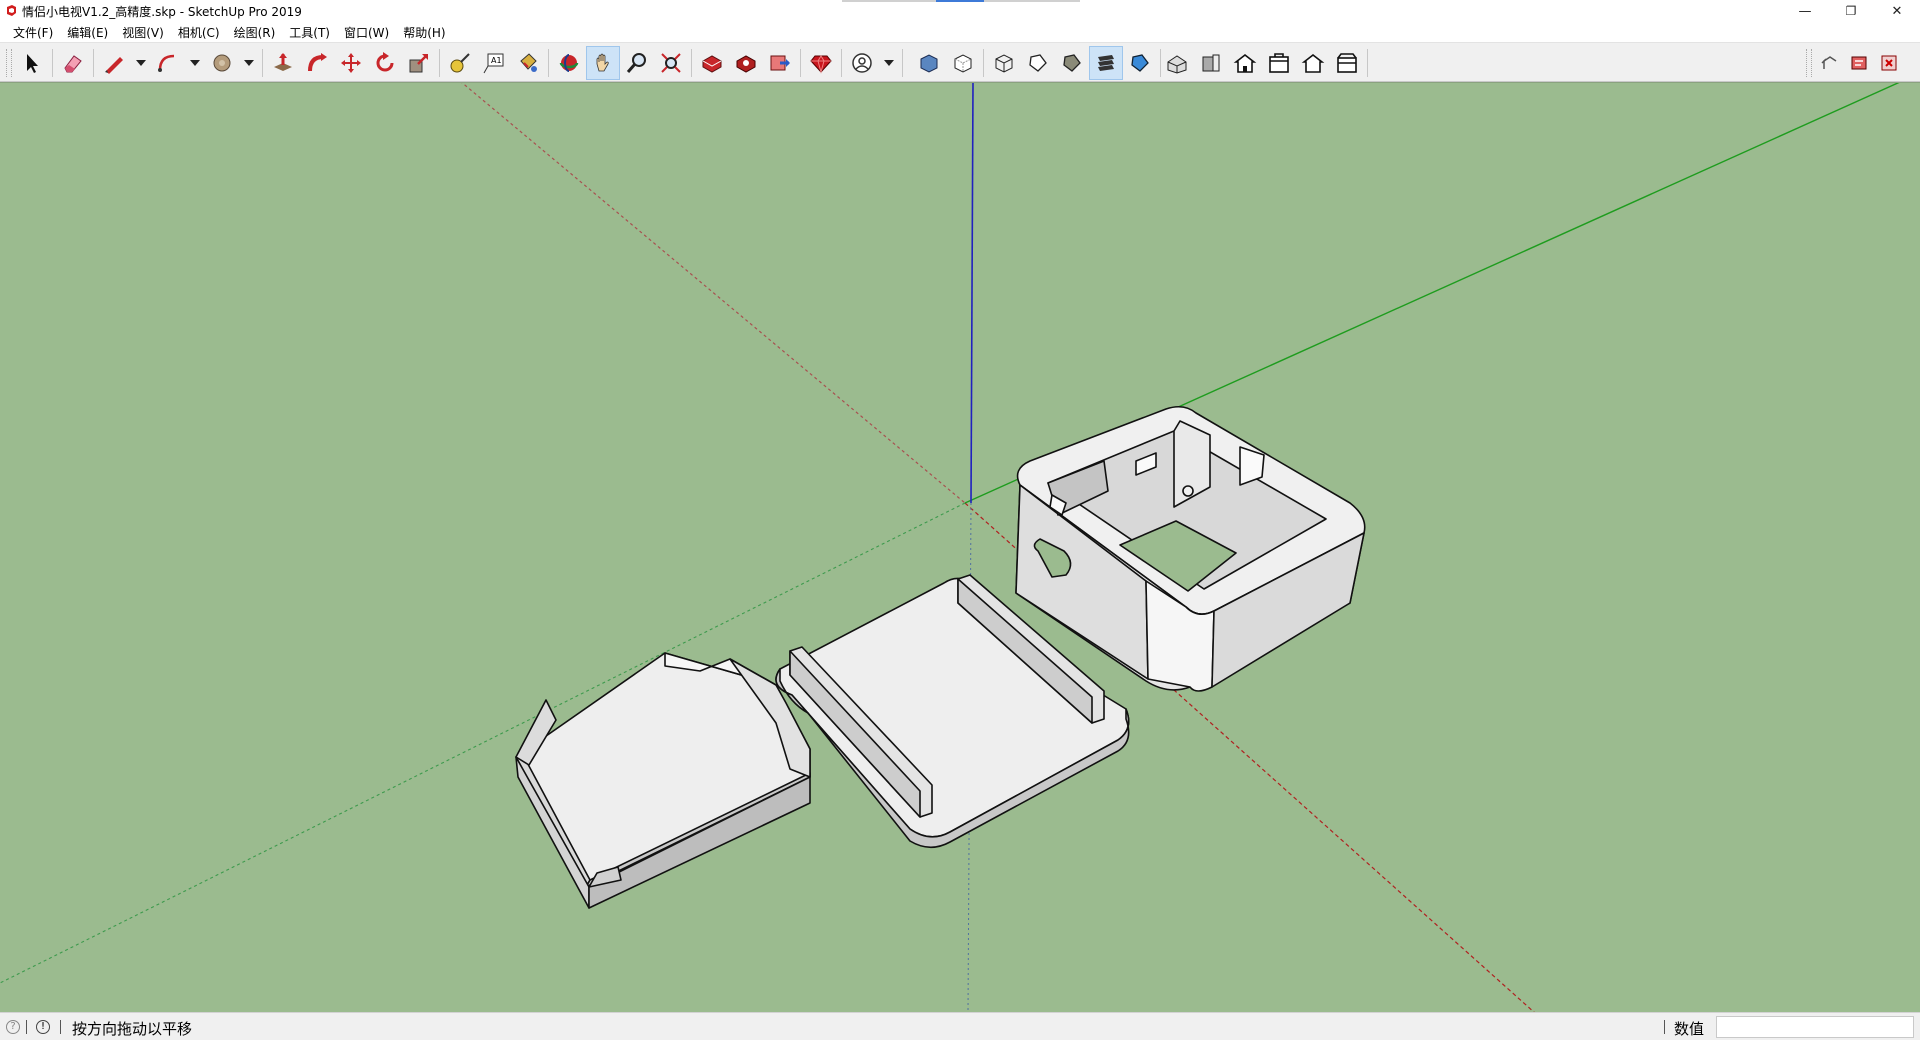 This screenshot has height=1040, width=1920. I want to click on zoom-extents-icon, so click(671, 63).